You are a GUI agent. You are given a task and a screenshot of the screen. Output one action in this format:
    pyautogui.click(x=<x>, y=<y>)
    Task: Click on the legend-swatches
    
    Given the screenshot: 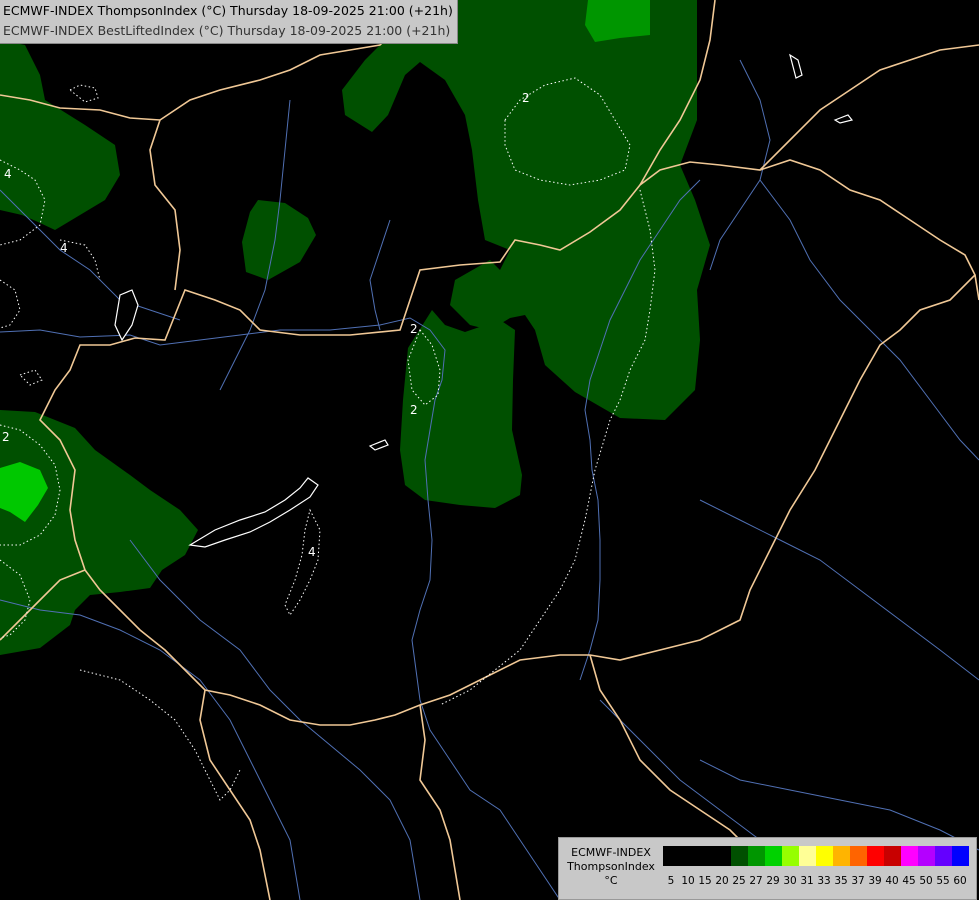 What is the action you would take?
    pyautogui.click(x=816, y=856)
    